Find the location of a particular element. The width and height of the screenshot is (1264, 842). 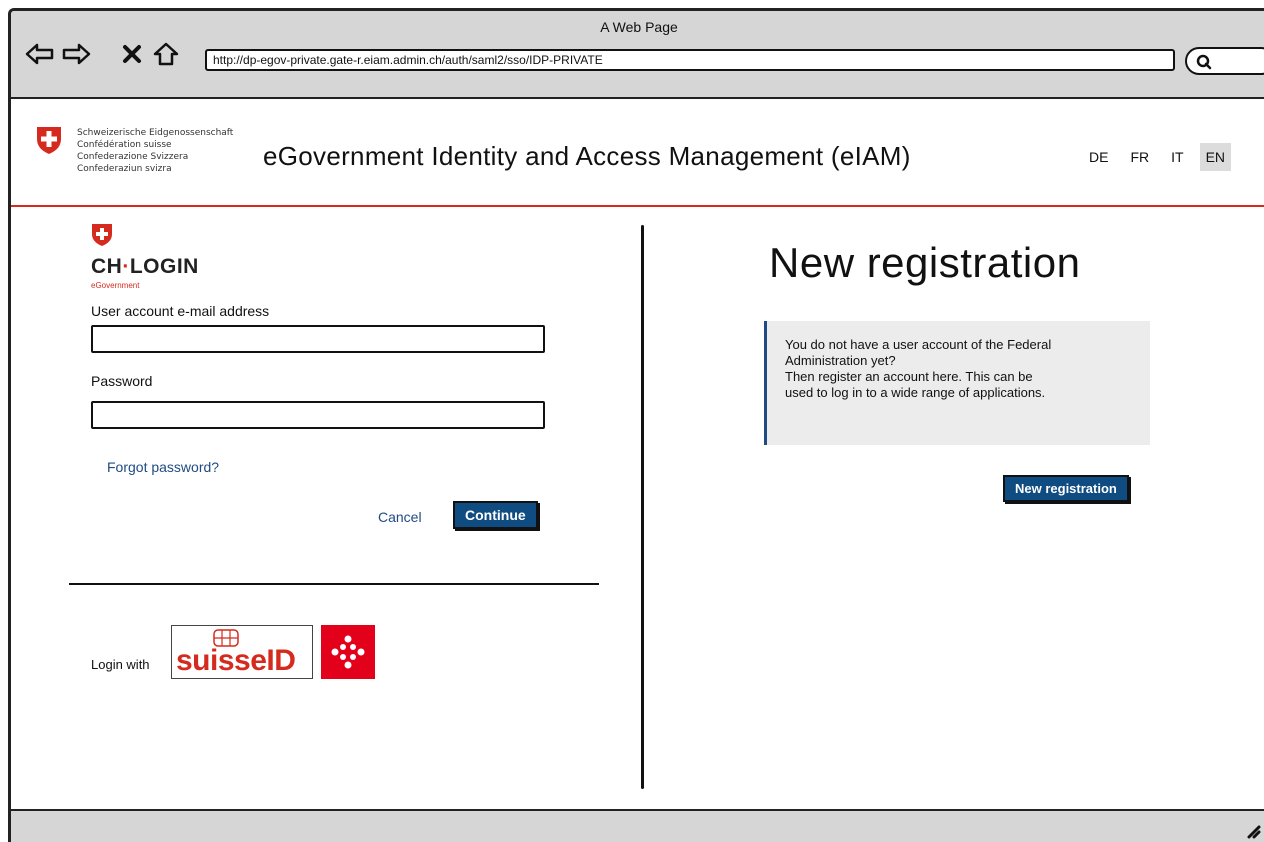

arrow-left-icon is located at coordinates (40, 54).